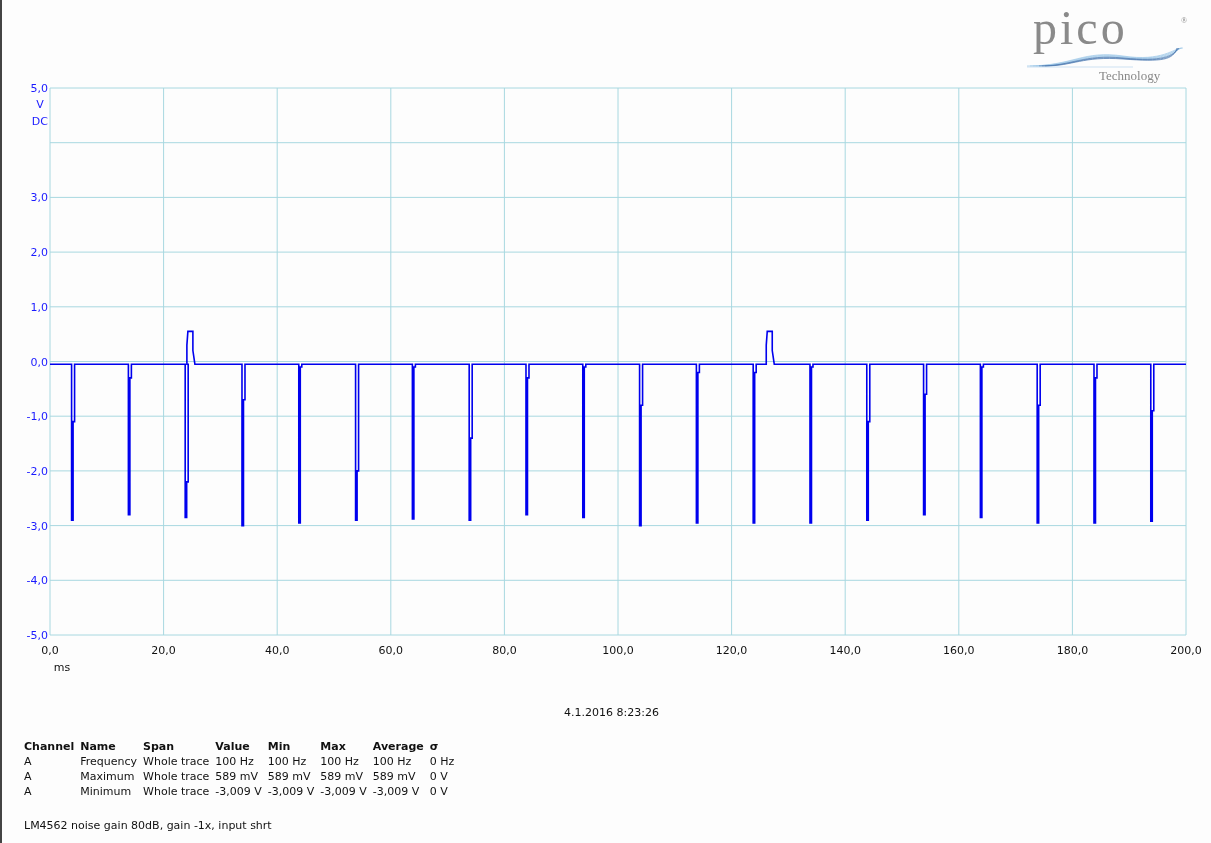 Image resolution: width=1211 pixels, height=843 pixels. Describe the element at coordinates (1184, 20) in the screenshot. I see `registered-mark: ®` at that location.